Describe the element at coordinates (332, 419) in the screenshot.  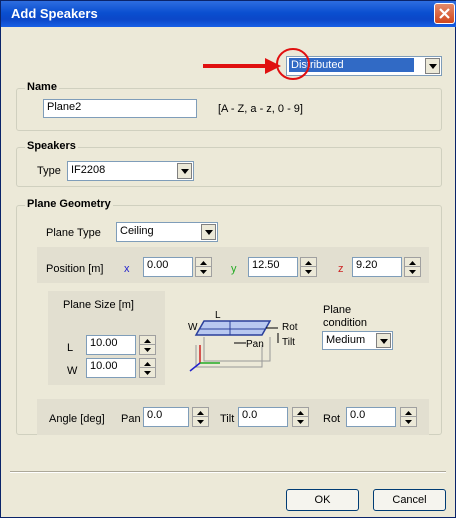
I see `rot-label: Rot` at that location.